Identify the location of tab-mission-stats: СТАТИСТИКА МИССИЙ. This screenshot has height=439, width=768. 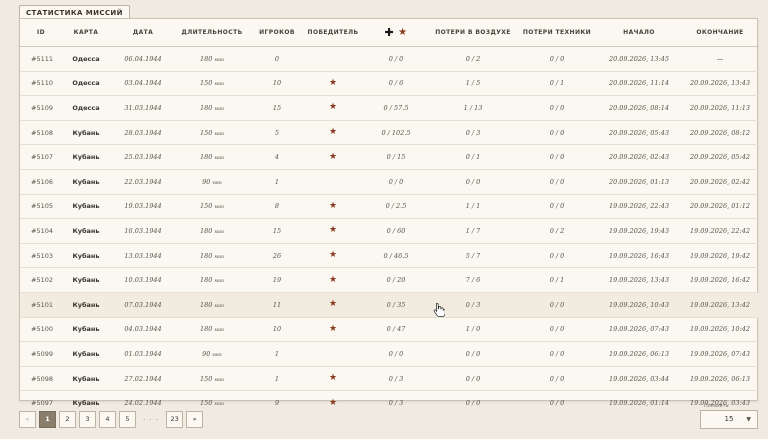
(74, 12).